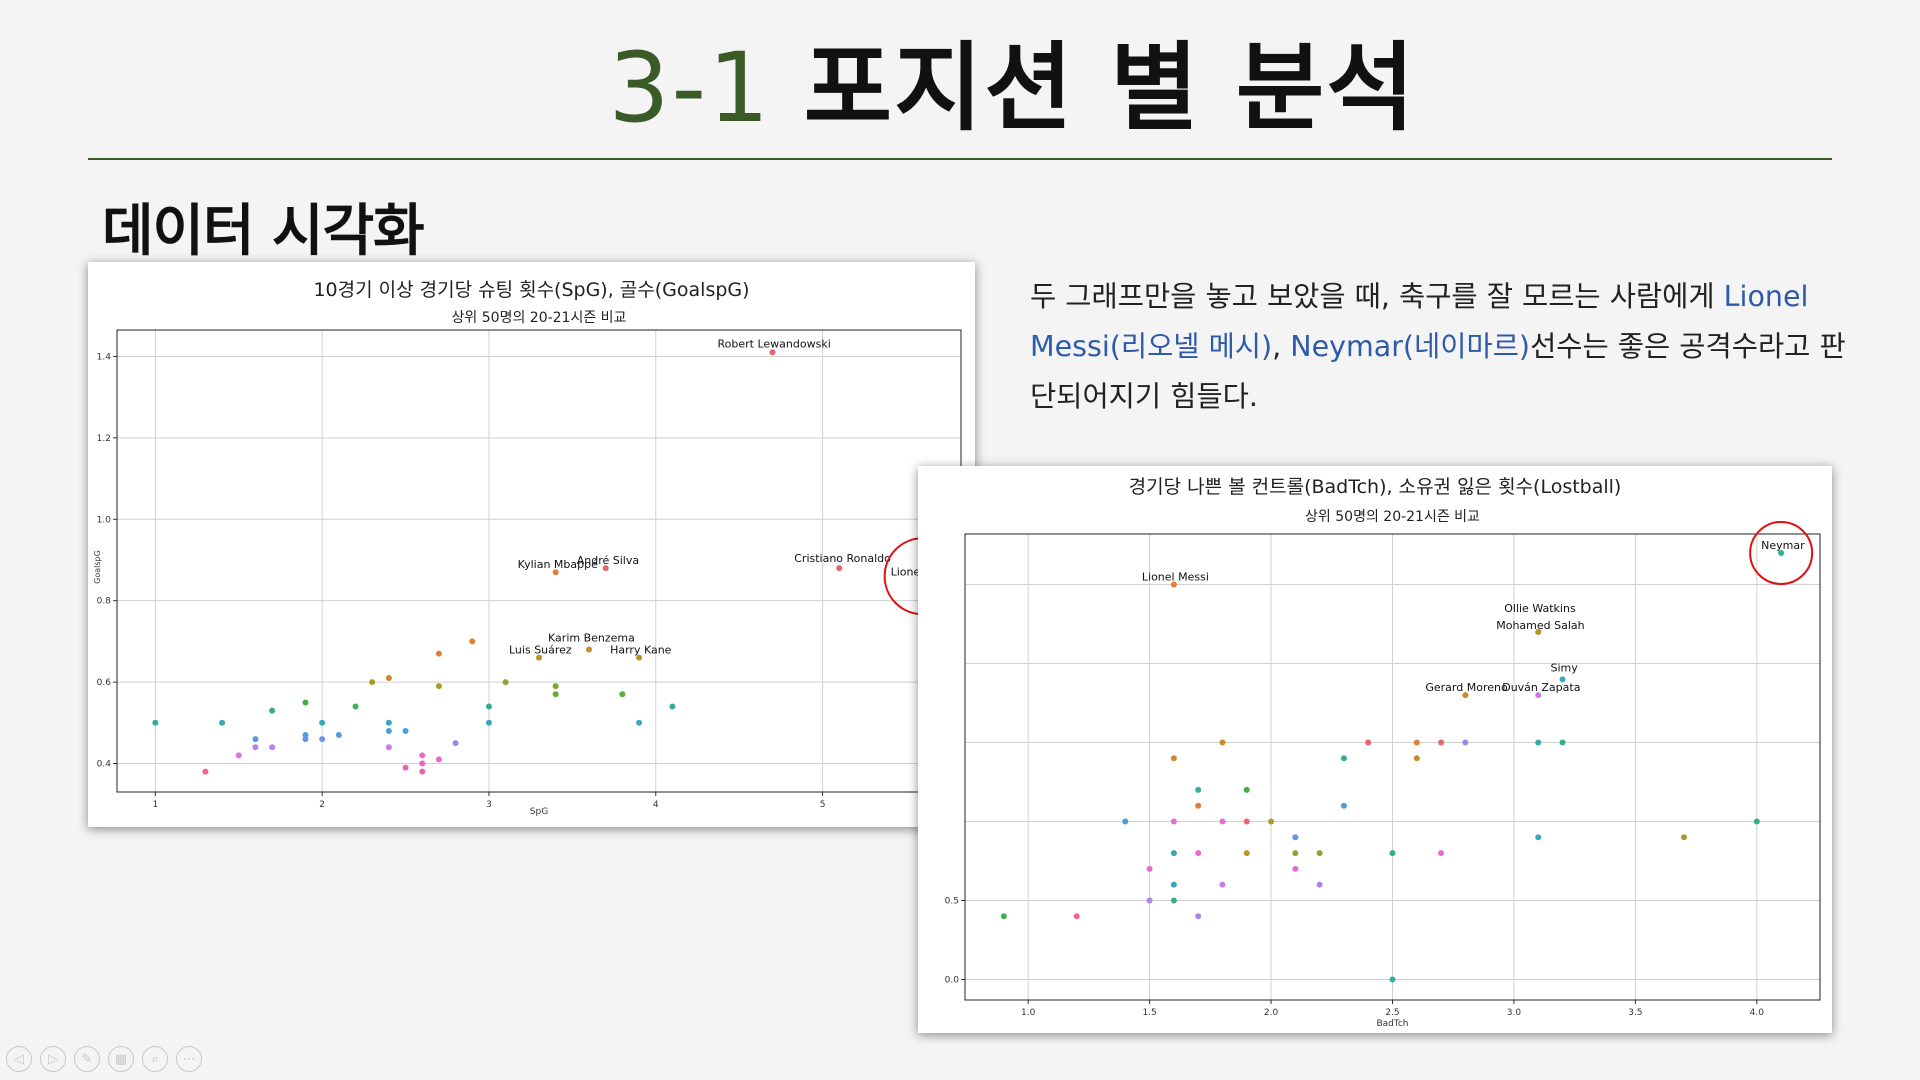  I want to click on point-label: Gerard Moreno, so click(1466, 687).